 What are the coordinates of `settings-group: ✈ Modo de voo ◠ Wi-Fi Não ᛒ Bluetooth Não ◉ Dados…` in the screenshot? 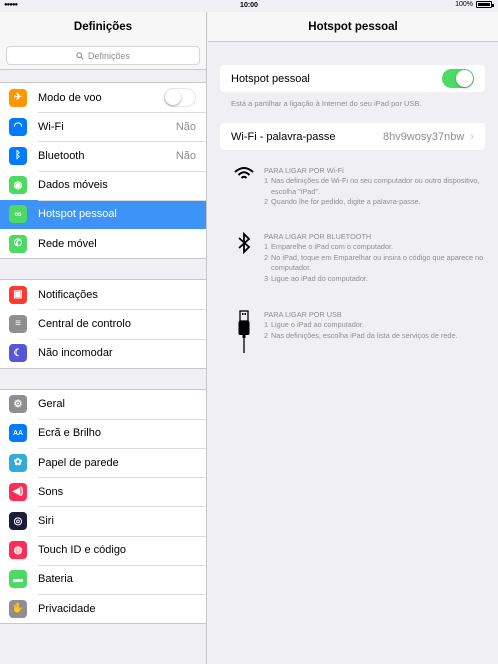 It's located at (103, 171).